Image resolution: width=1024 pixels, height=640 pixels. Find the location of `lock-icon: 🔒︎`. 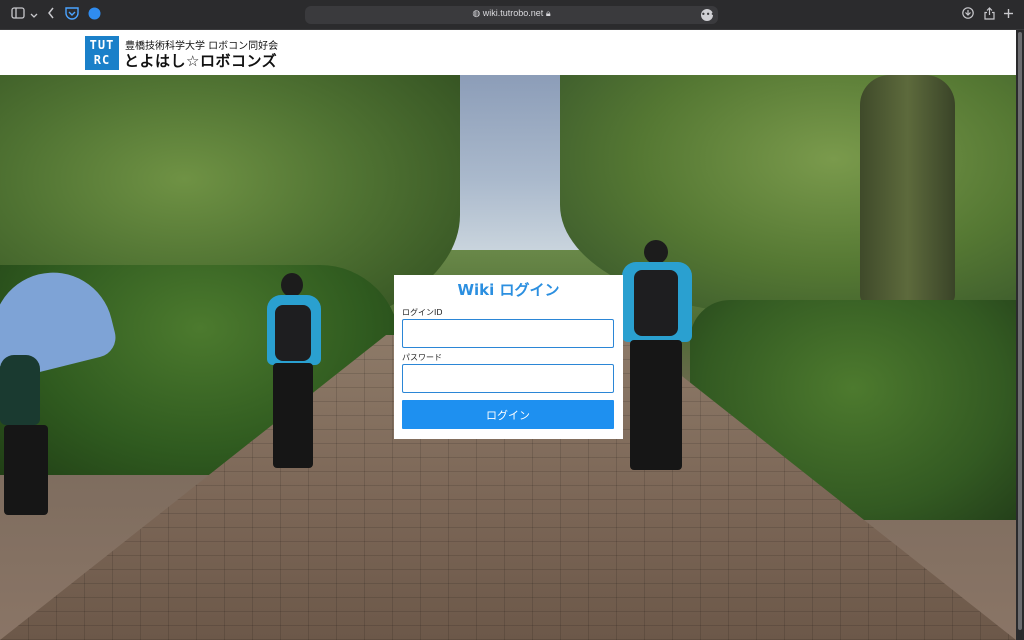

lock-icon: 🔒︎ is located at coordinates (548, 13).